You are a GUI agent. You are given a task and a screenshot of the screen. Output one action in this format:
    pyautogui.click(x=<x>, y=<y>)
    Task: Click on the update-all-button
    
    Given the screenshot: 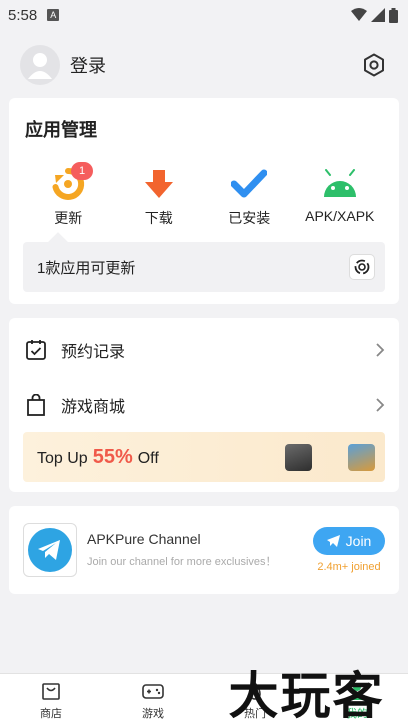 What is the action you would take?
    pyautogui.click(x=362, y=267)
    